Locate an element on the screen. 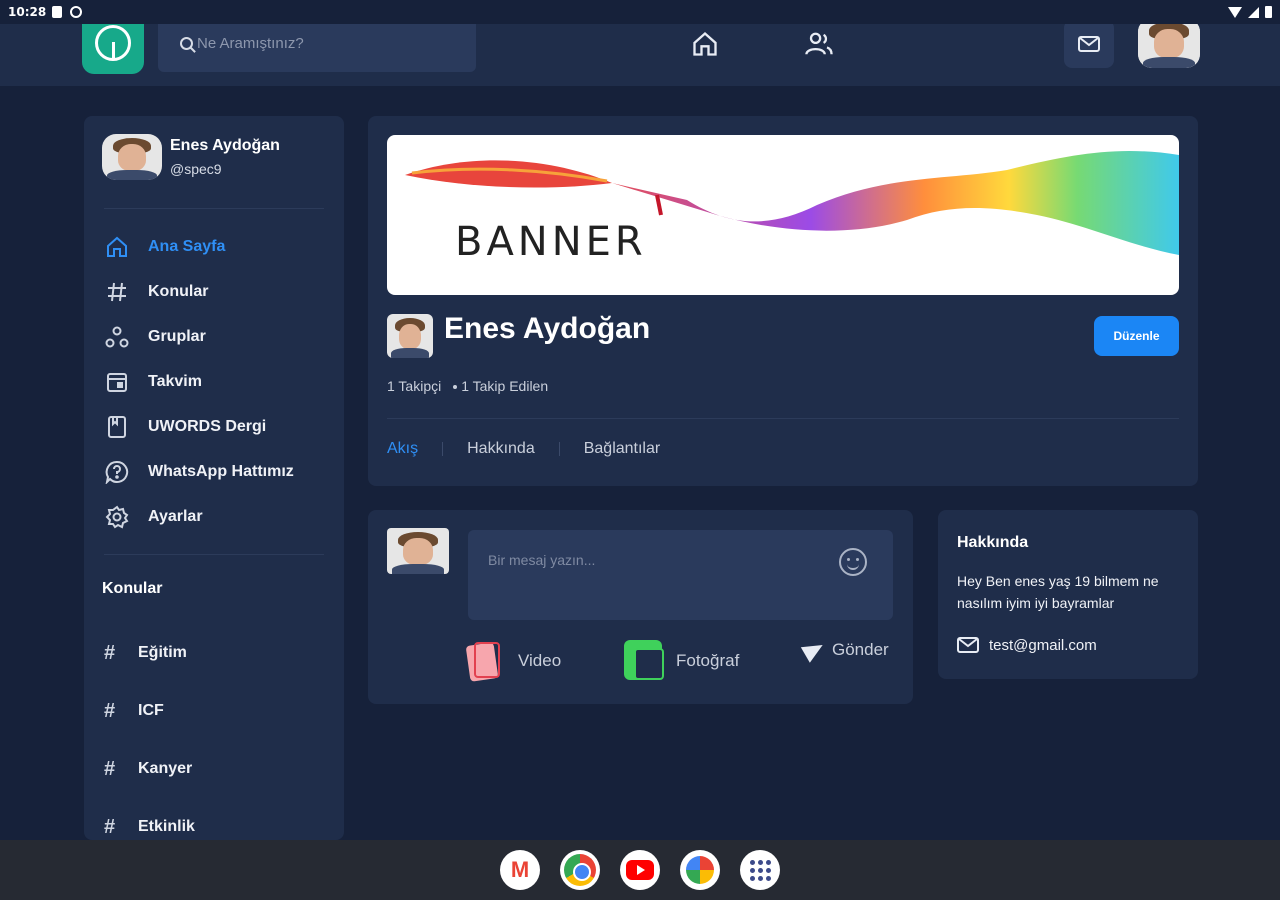 This screenshot has height=900, width=1280. tab-about: Hakkında is located at coordinates (501, 449).